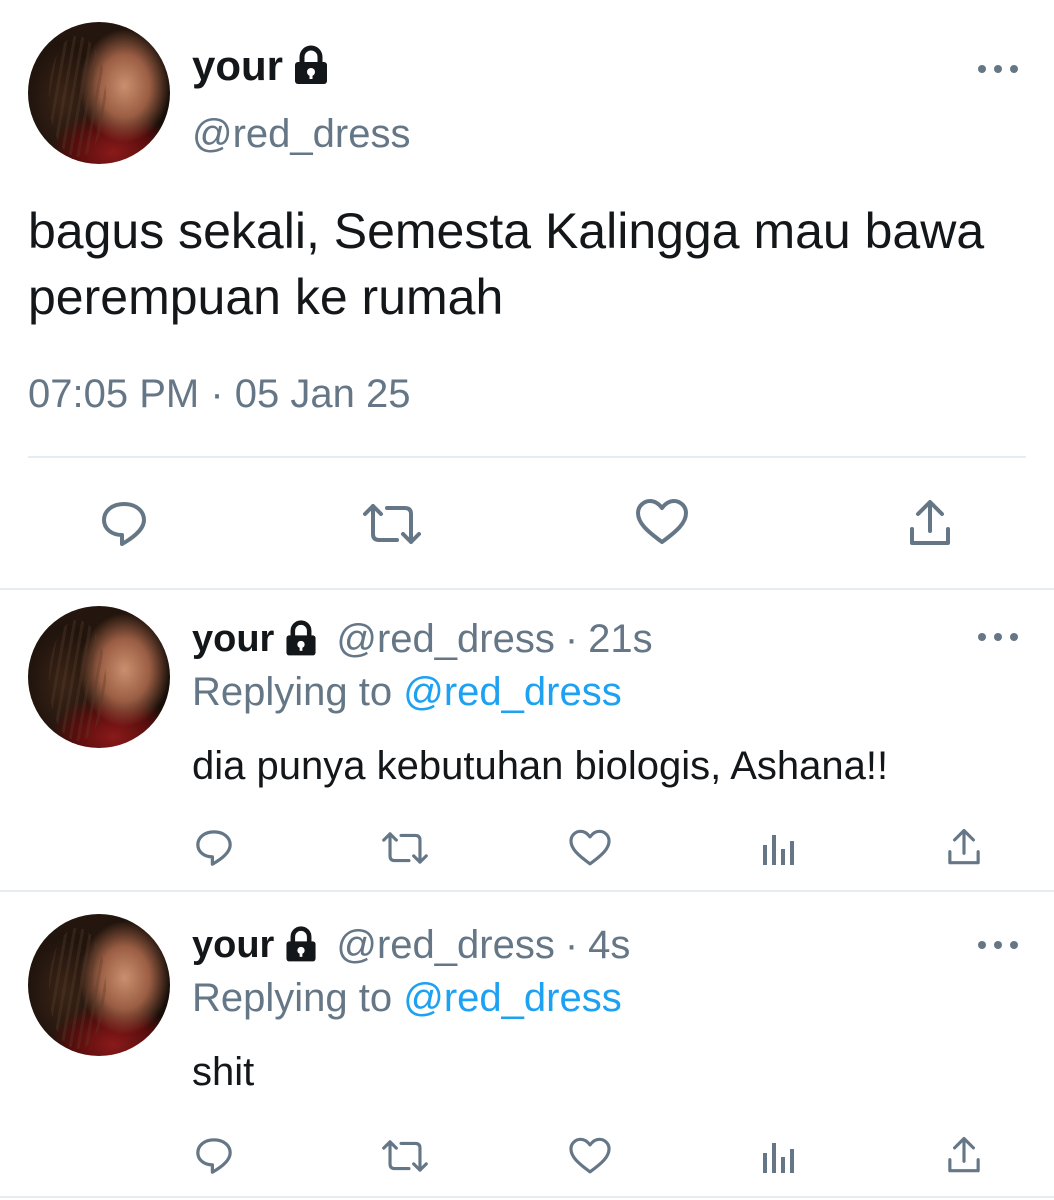 The width and height of the screenshot is (1054, 1200). What do you see at coordinates (540, 766) in the screenshot?
I see `tweet-text: dia punya kebutuhan biologis, Ashana!!` at bounding box center [540, 766].